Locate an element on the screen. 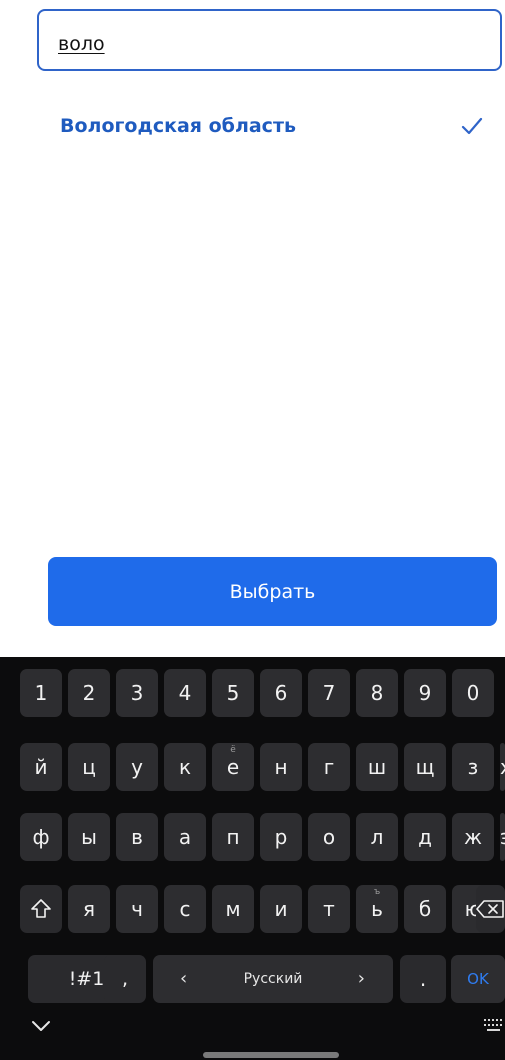 This screenshot has height=1060, width=505. space-label: Русский is located at coordinates (273, 979).